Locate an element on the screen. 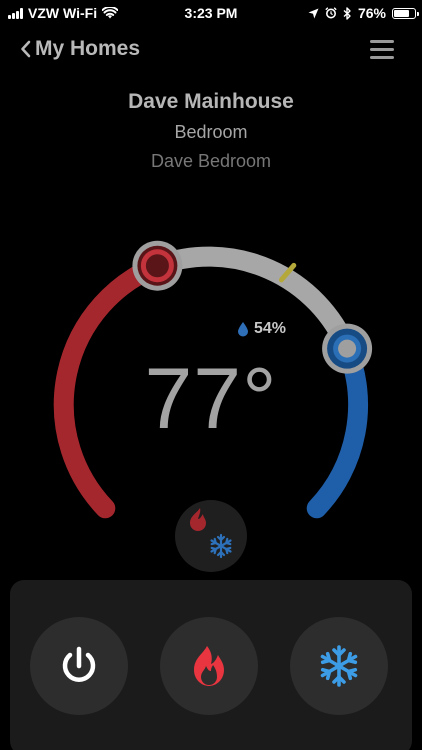  back-button: My Homes is located at coordinates (80, 49).